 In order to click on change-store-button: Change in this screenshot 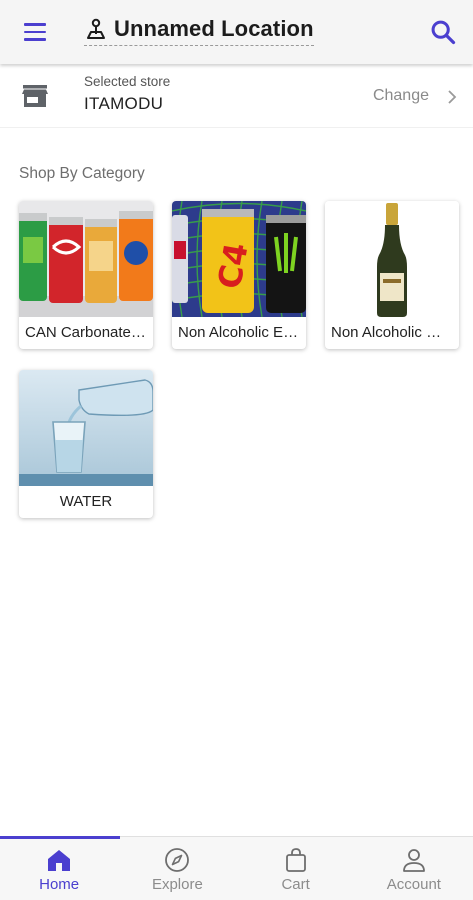, I will do `click(401, 96)`.